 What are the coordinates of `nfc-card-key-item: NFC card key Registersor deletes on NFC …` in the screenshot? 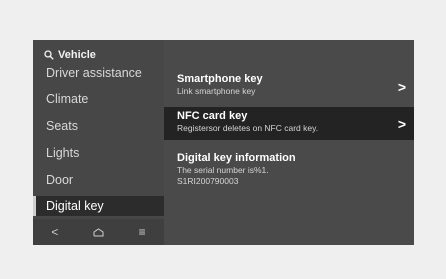 It's located at (289, 123).